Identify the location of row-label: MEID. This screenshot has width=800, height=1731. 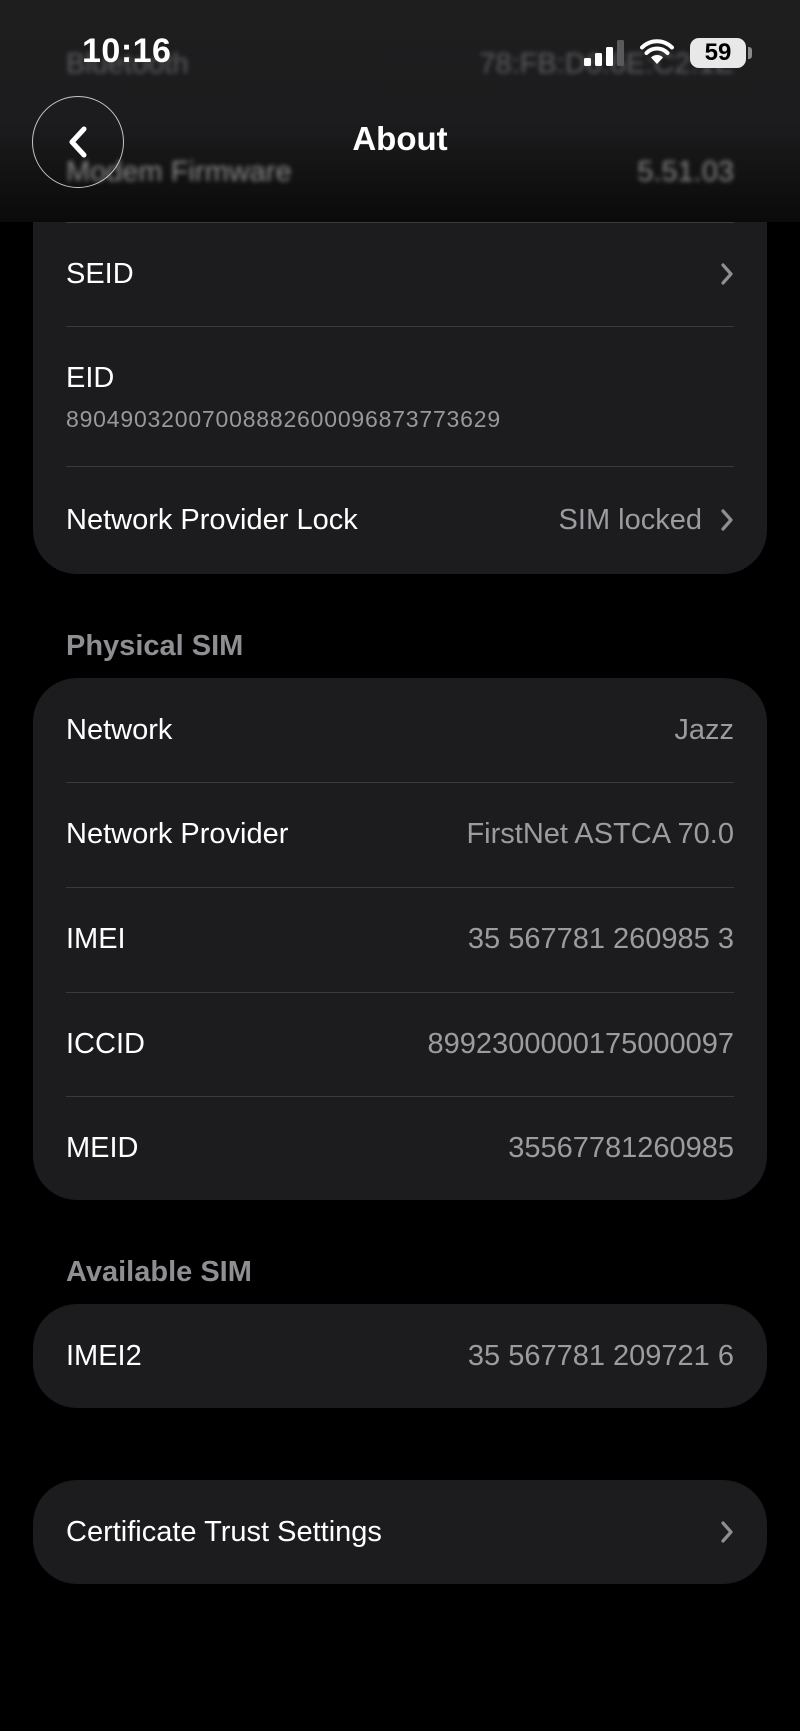
(102, 1147).